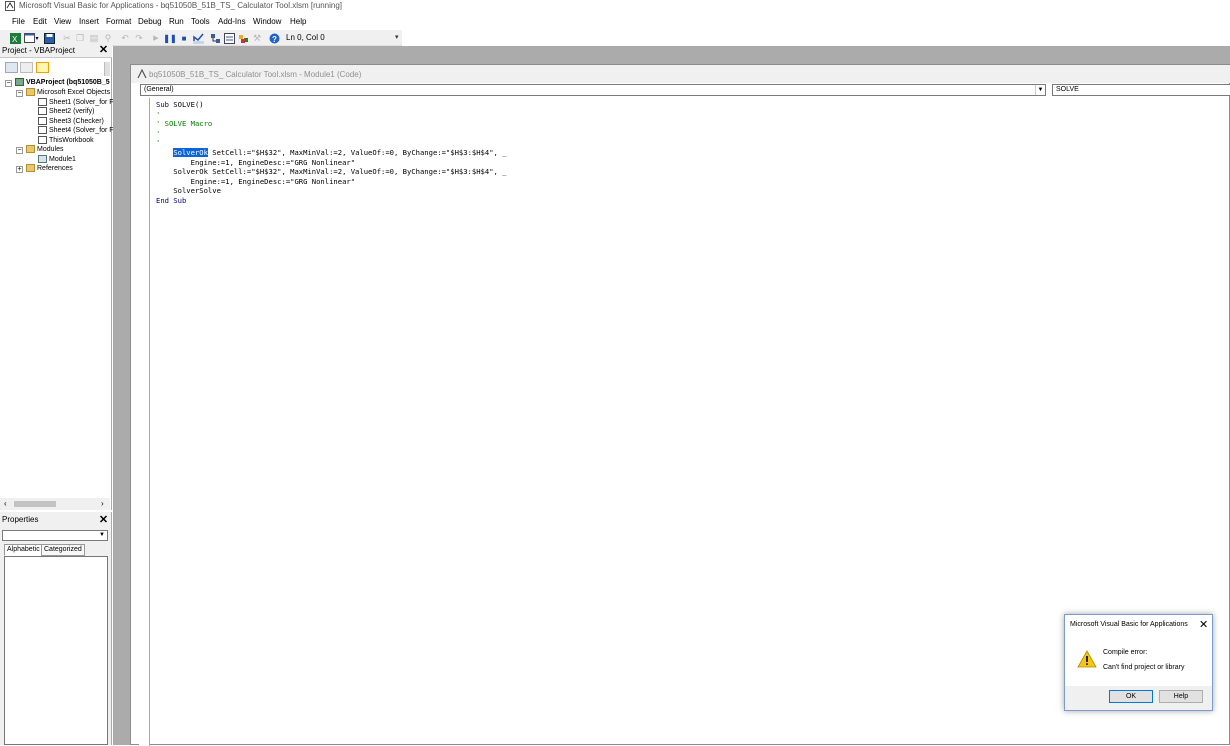  I want to click on dialog-title: Microsoft Visual Basic for Applications, so click(1129, 624).